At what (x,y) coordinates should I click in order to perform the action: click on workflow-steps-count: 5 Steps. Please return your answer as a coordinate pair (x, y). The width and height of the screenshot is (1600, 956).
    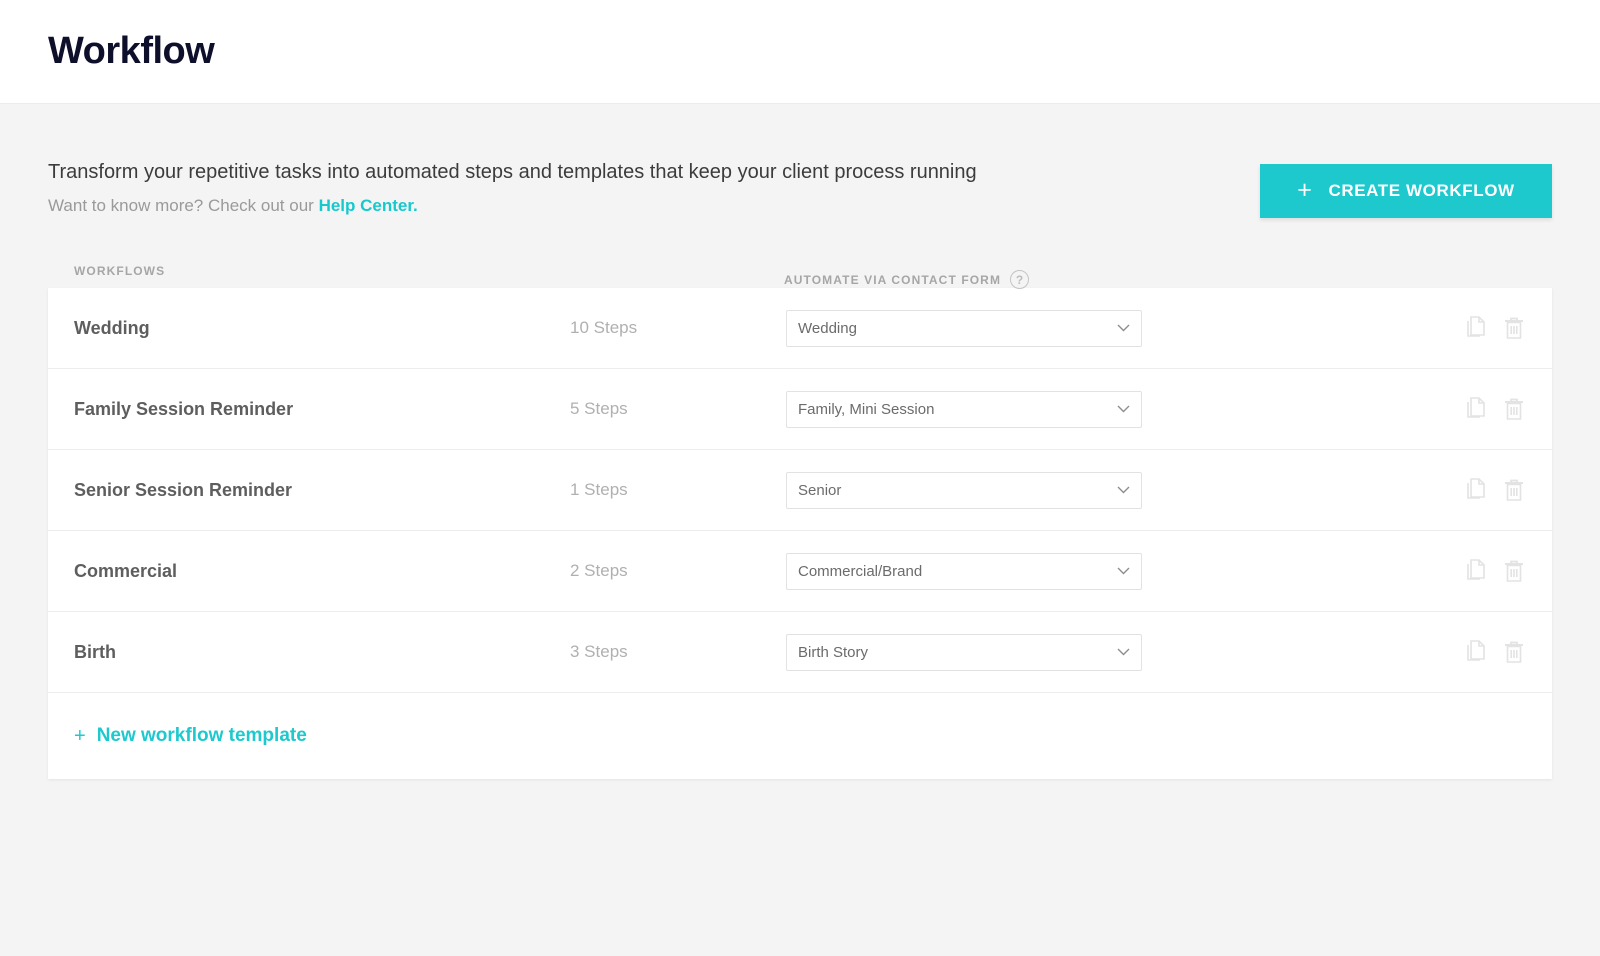
    Looking at the image, I should click on (599, 408).